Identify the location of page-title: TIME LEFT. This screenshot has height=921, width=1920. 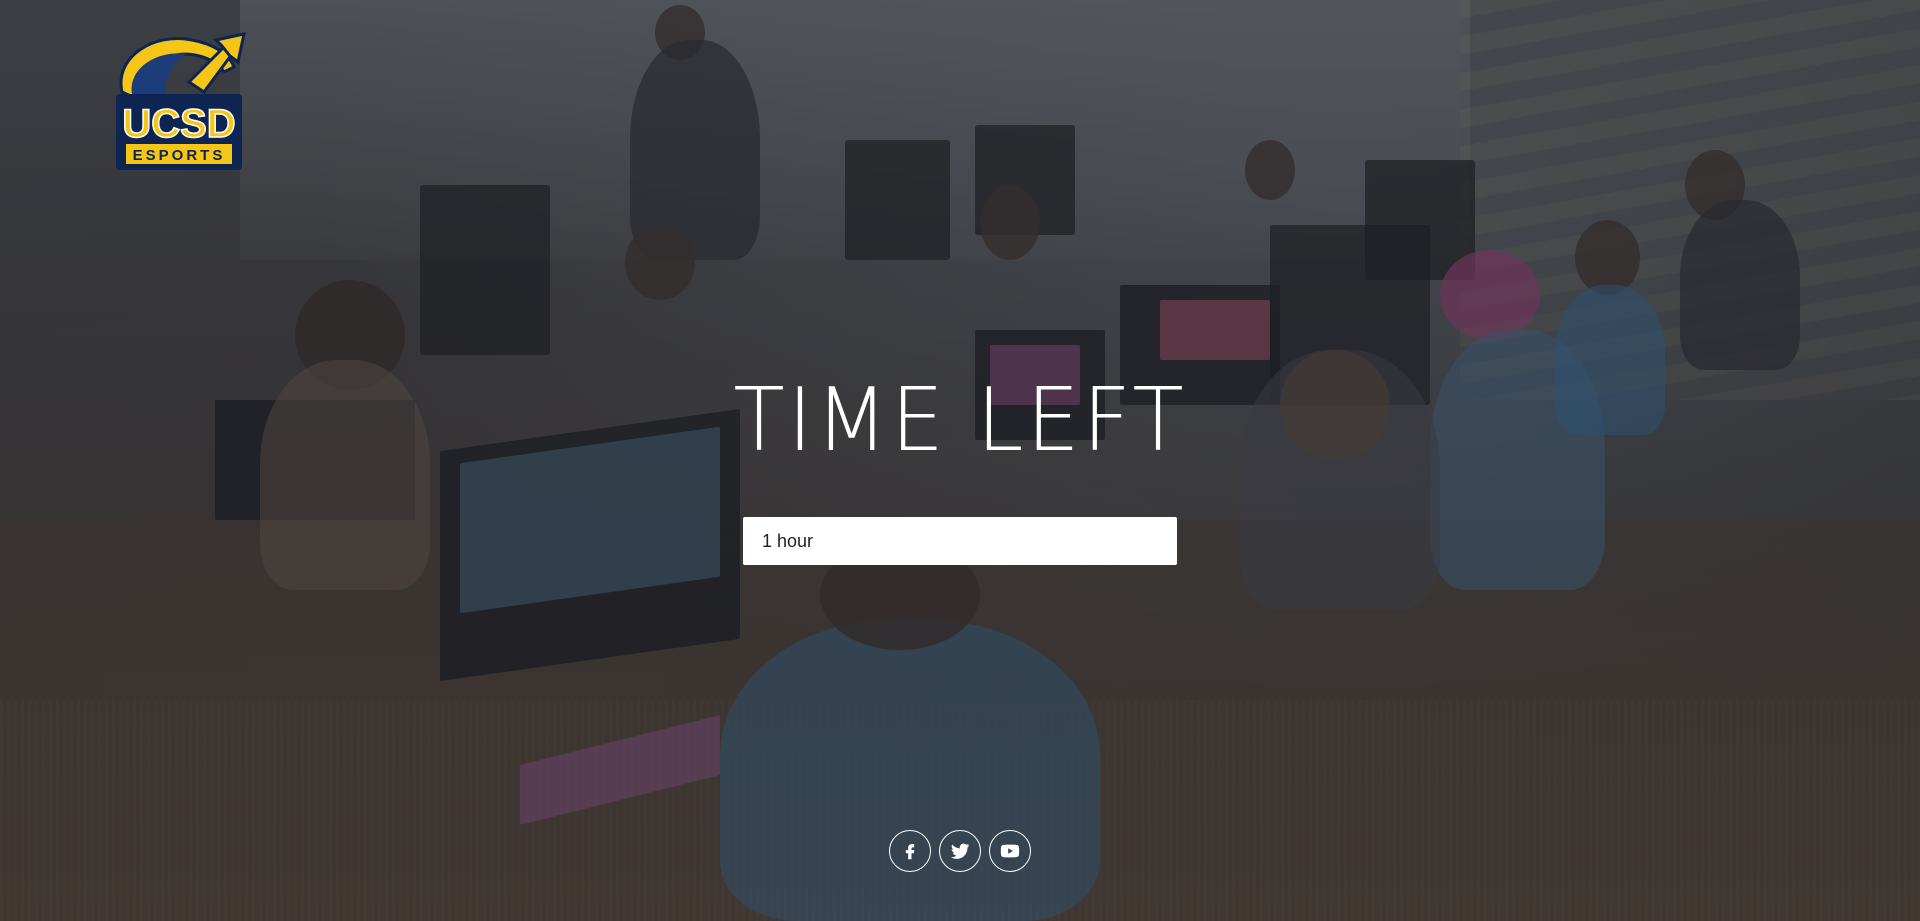
(960, 420).